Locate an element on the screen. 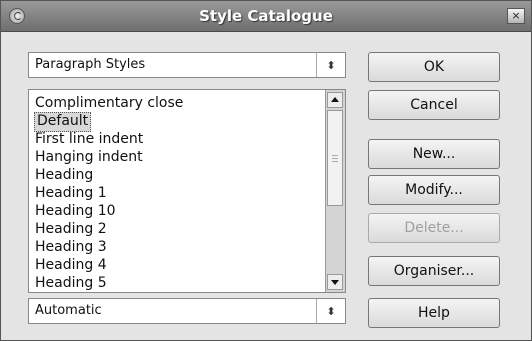 The height and width of the screenshot is (341, 532). filter-select: Automatic ⬍ is located at coordinates (187, 311).